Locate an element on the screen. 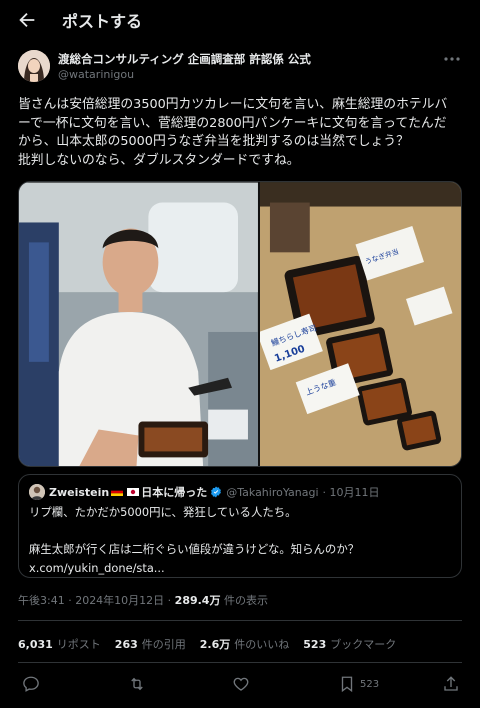 This screenshot has height=708, width=480. reposts-label: リポスト is located at coordinates (78, 644).